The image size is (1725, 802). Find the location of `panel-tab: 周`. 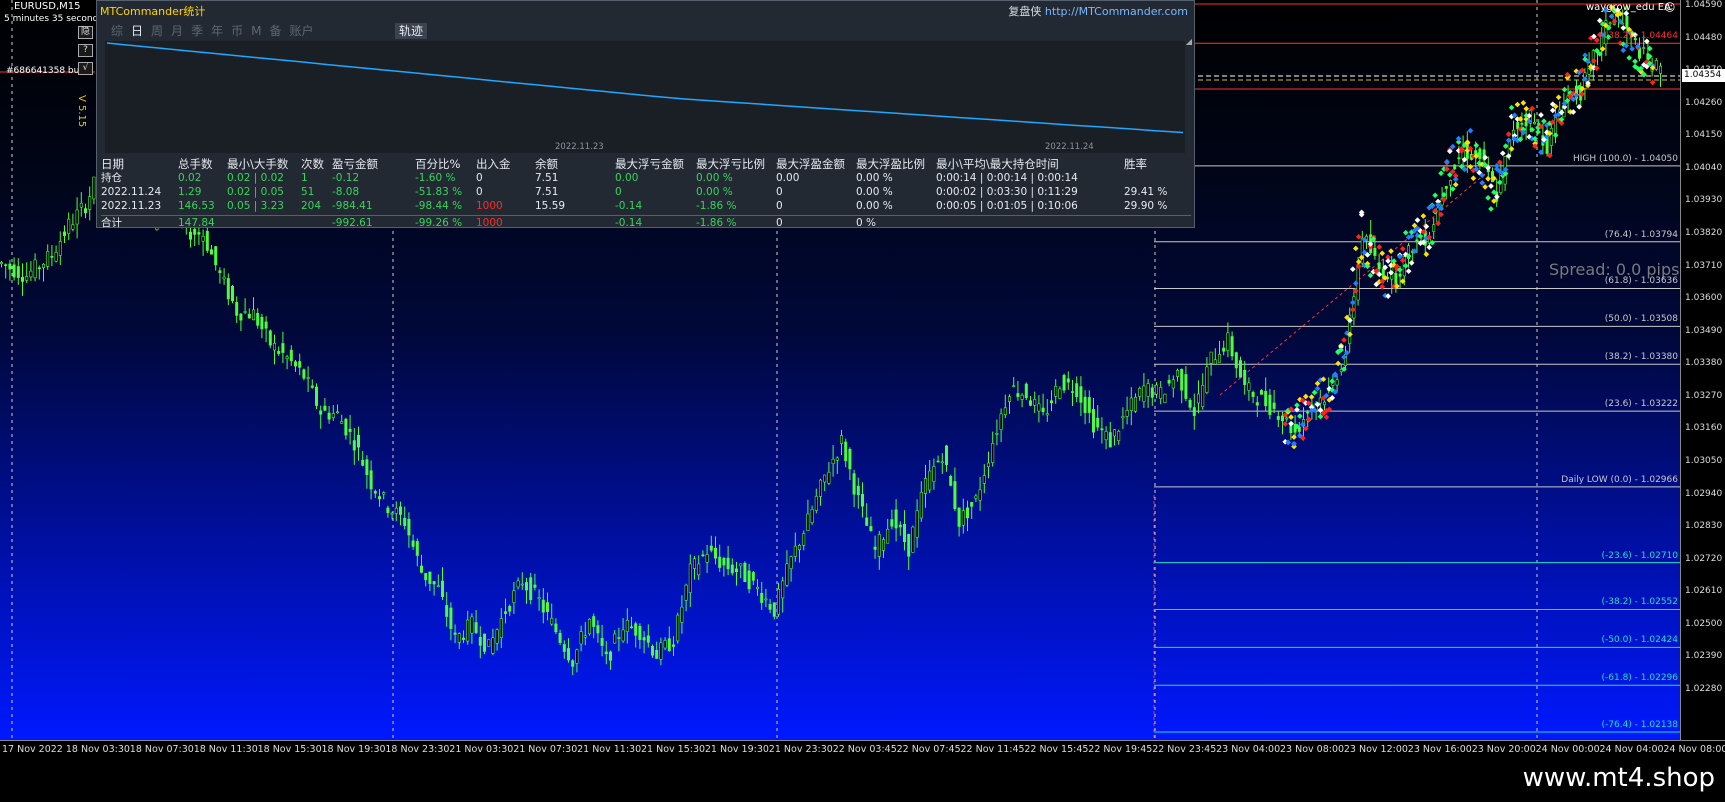

panel-tab: 周 is located at coordinates (157, 31).